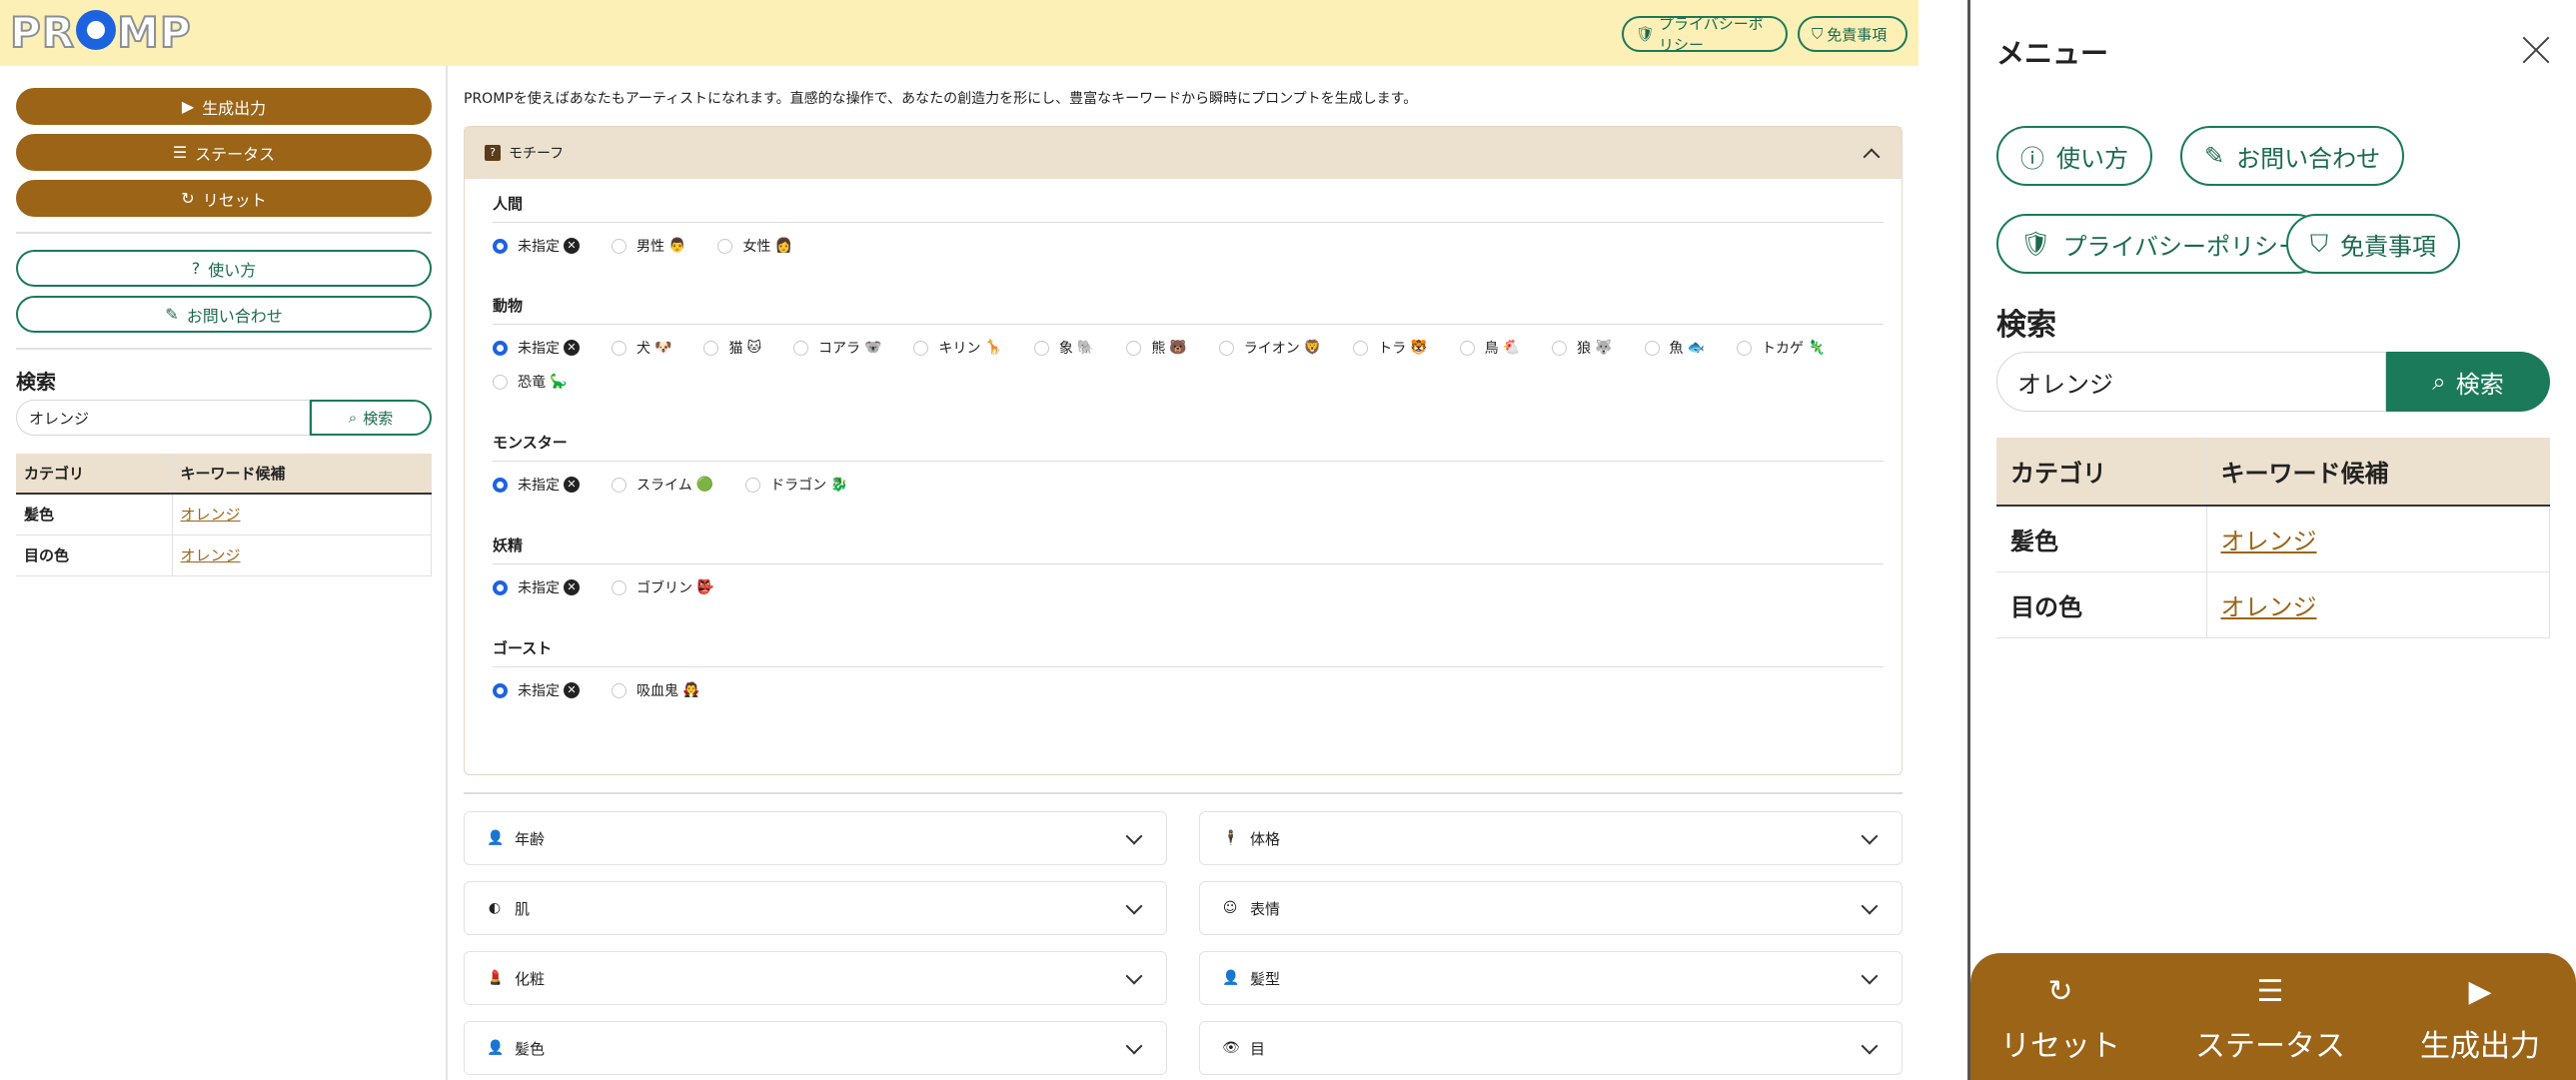 Image resolution: width=2576 pixels, height=1080 pixels. I want to click on chevron-up-icon, so click(1872, 157).